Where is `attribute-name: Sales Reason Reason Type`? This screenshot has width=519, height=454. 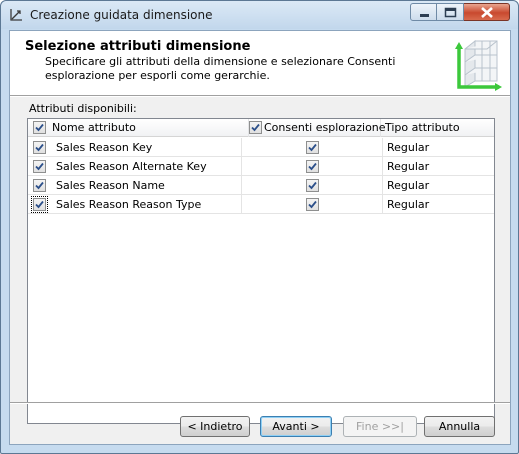 attribute-name: Sales Reason Reason Type is located at coordinates (129, 204).